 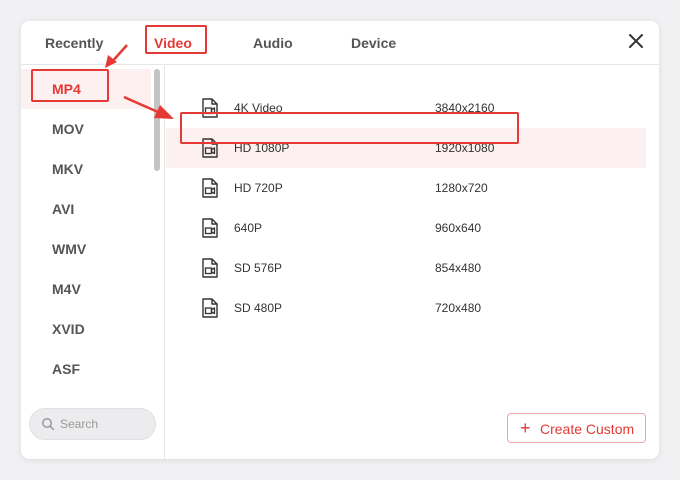 I want to click on preset-resolution: 1280x720, so click(x=461, y=188).